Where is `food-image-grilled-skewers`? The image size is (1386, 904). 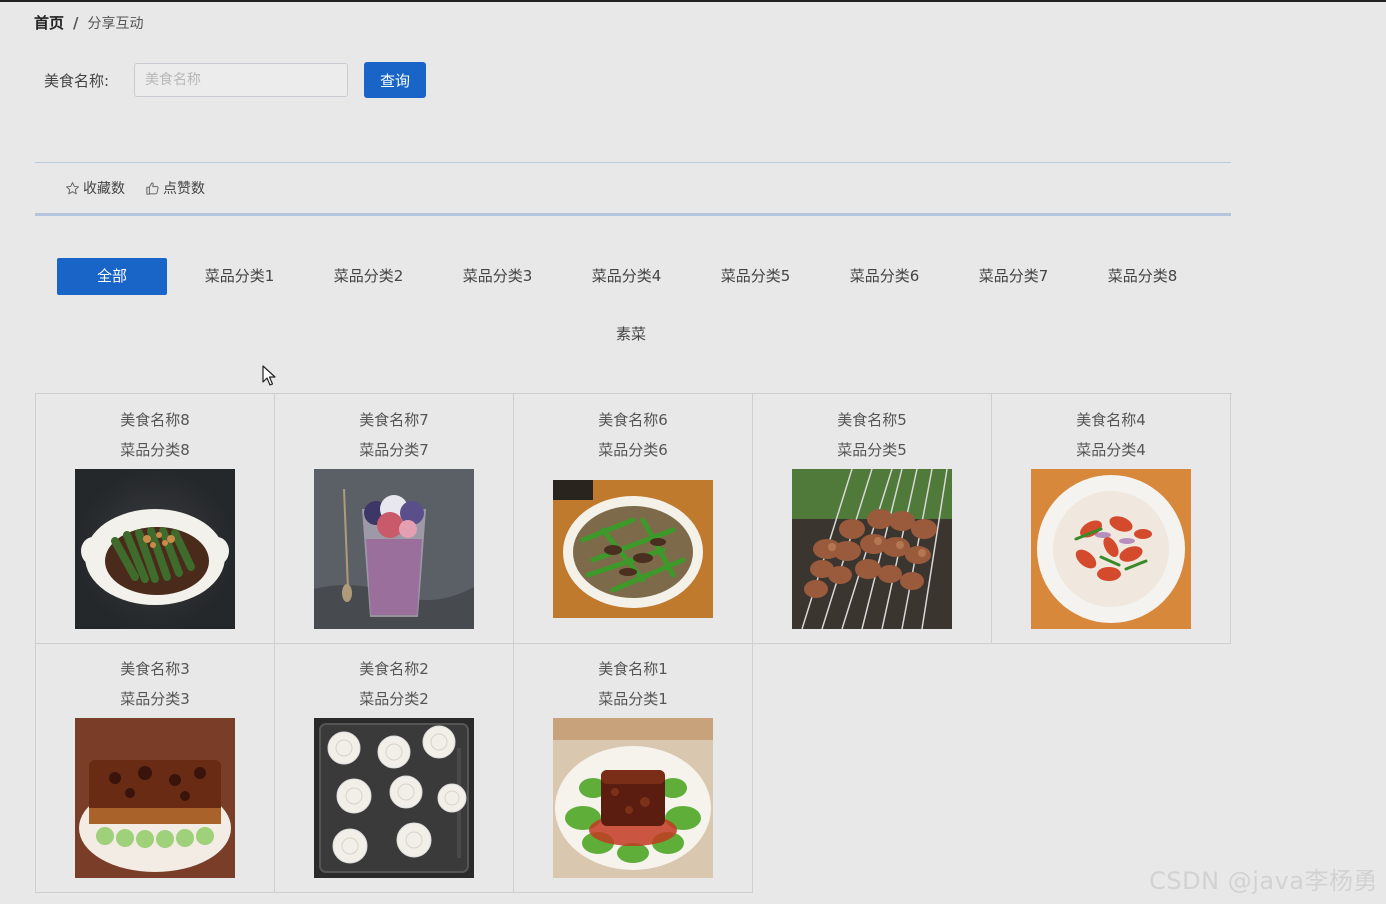 food-image-grilled-skewers is located at coordinates (872, 549).